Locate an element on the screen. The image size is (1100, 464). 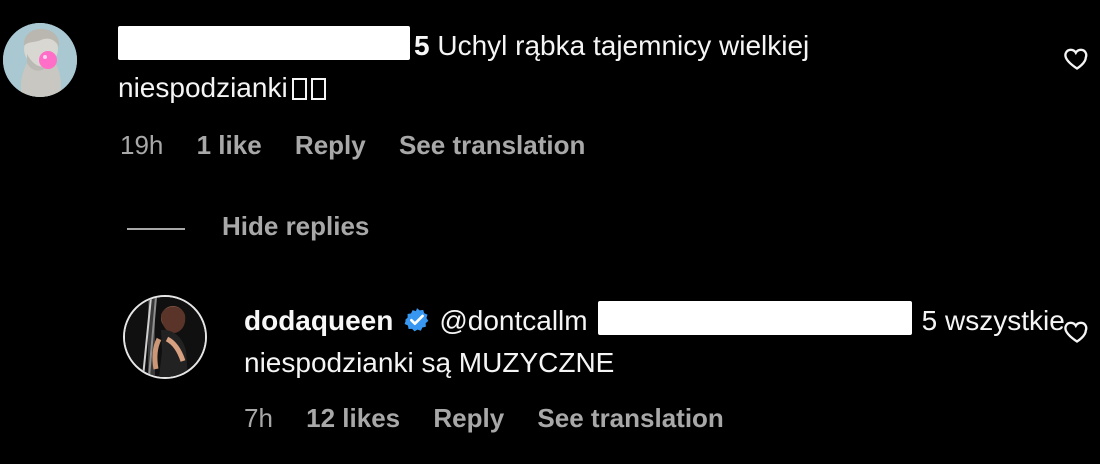
profile-avatar-image is located at coordinates (165, 337).